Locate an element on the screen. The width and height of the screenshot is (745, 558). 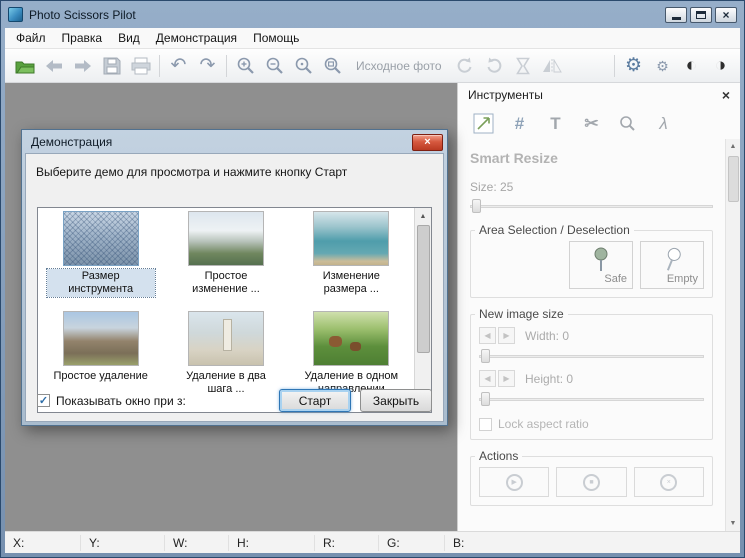
panel-scrollbar: ▲ ▼ is located at coordinates (732, 335).